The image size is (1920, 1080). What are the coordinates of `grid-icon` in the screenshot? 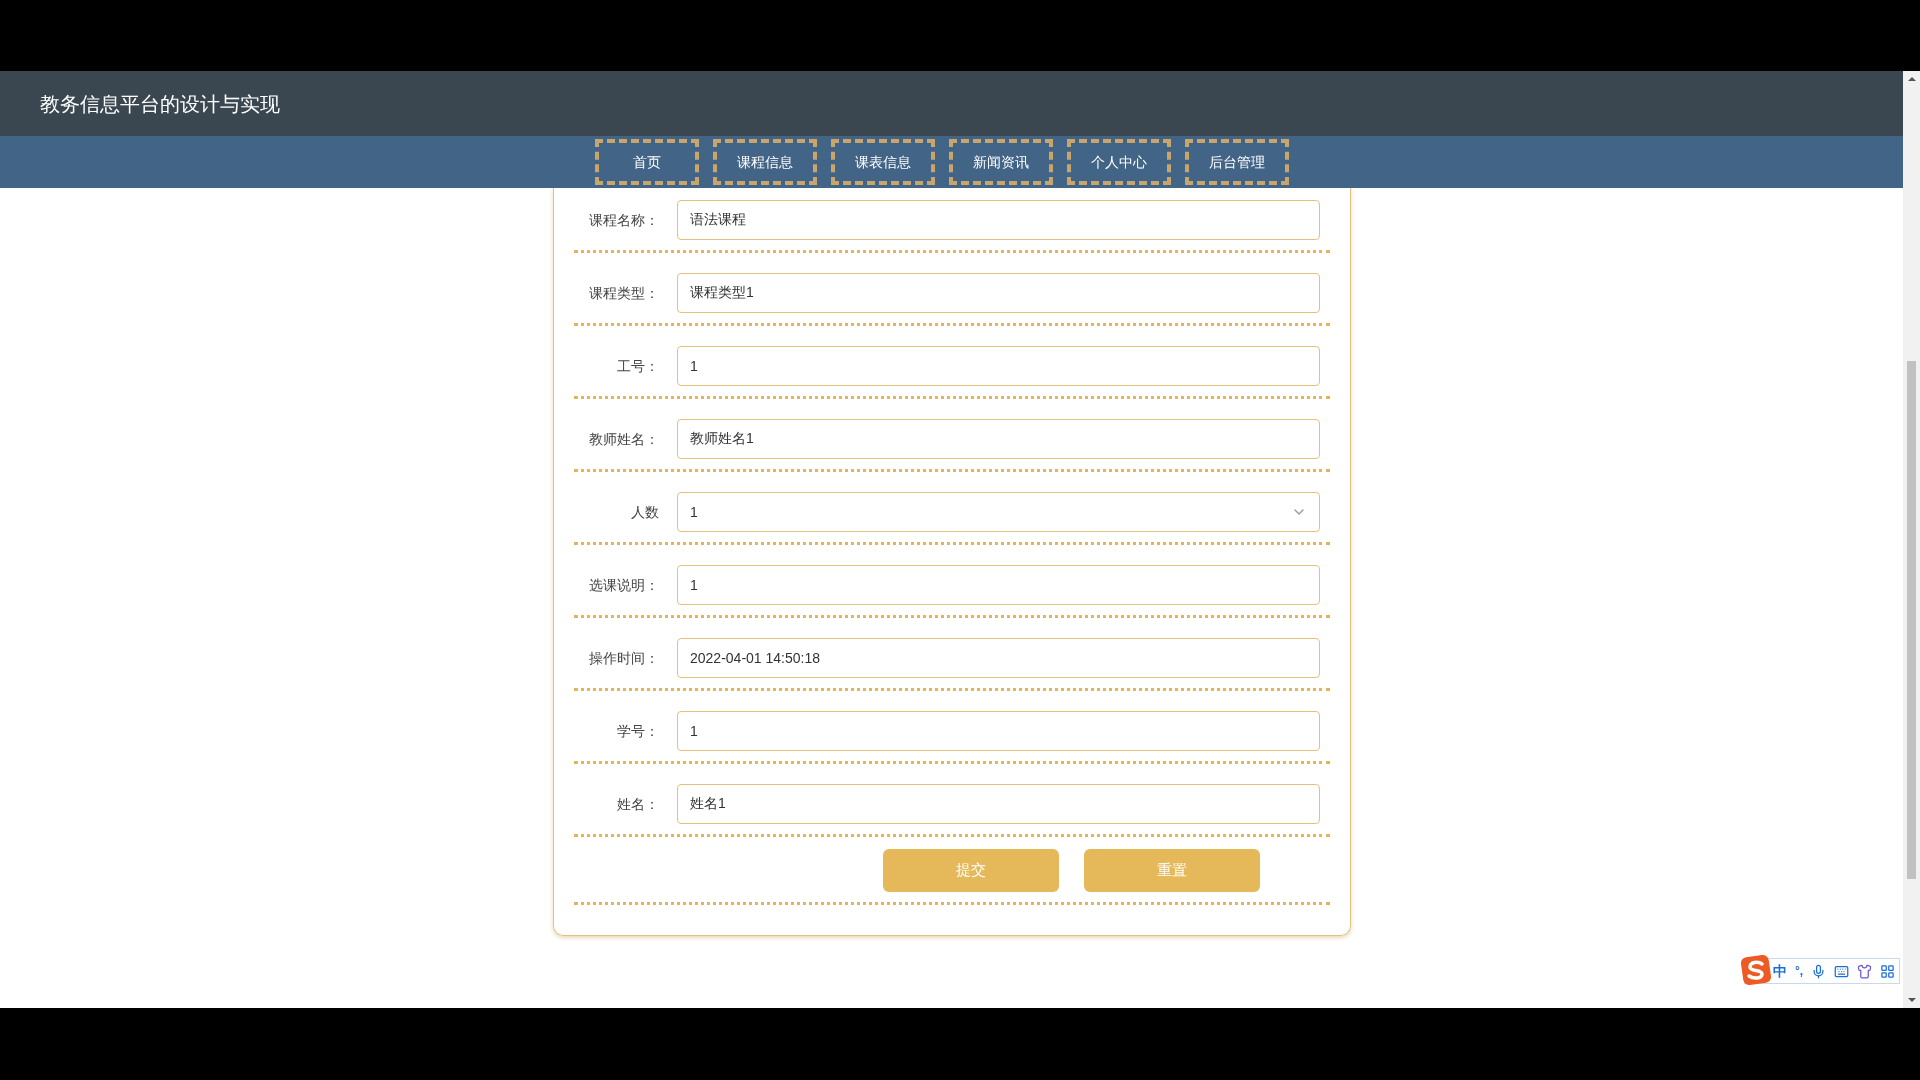 It's located at (1888, 971).